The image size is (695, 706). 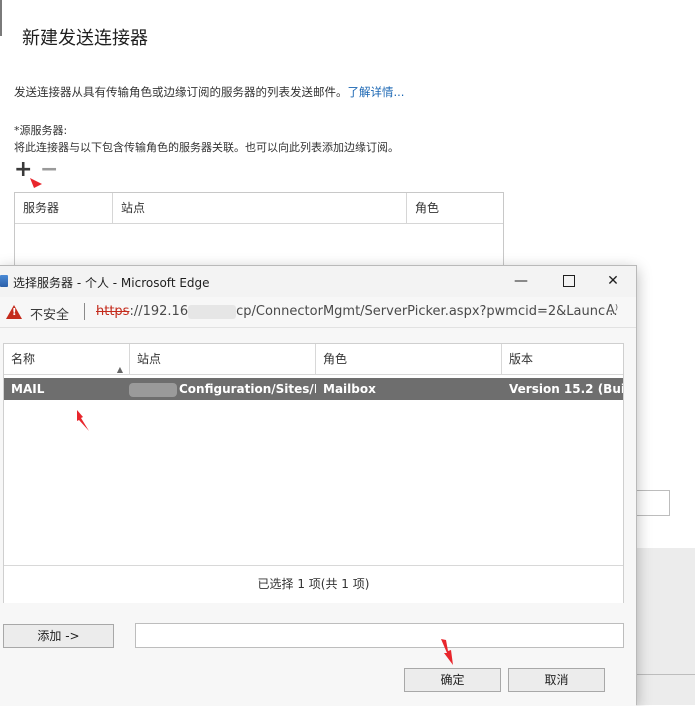 What do you see at coordinates (212, 311) in the screenshot?
I see `redacted-host-part` at bounding box center [212, 311].